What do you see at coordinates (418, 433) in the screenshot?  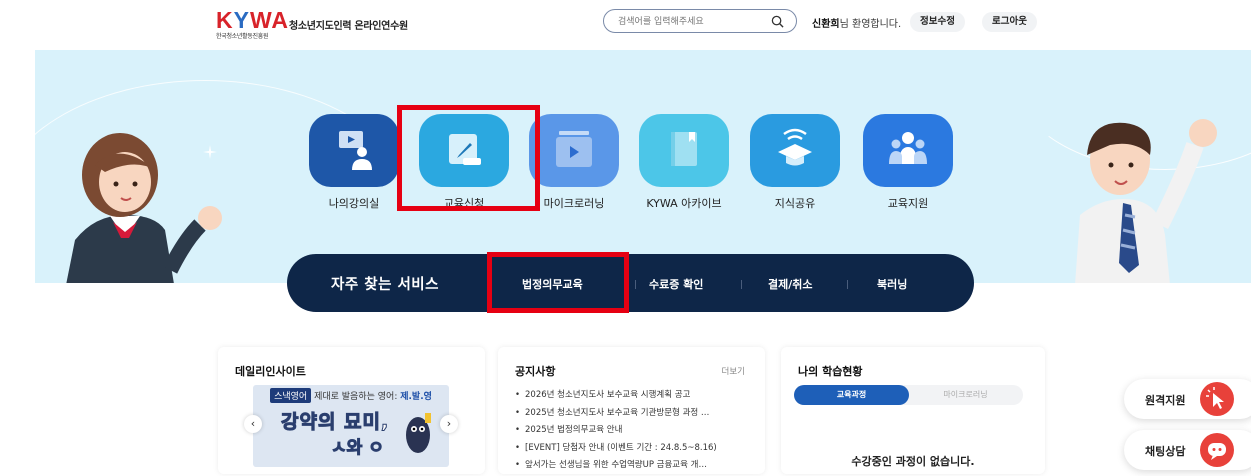 I see `mascot-illustration` at bounding box center [418, 433].